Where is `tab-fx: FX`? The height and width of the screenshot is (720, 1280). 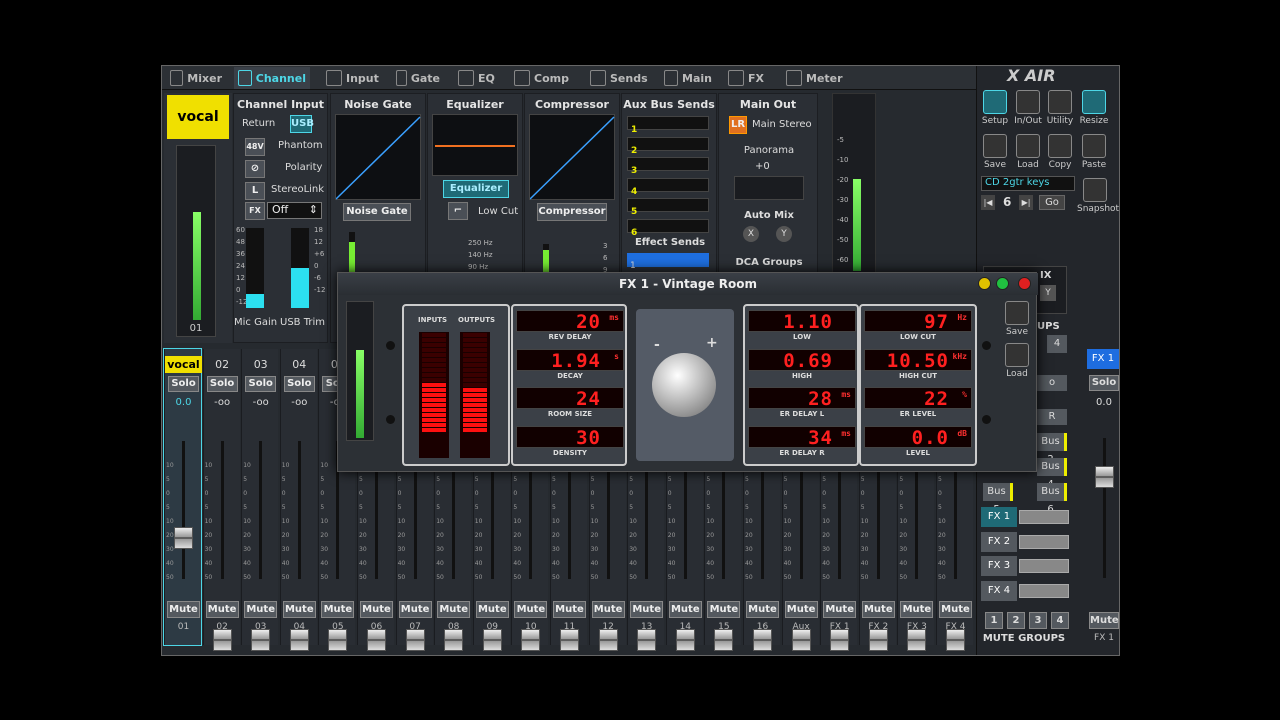 tab-fx: FX is located at coordinates (747, 78).